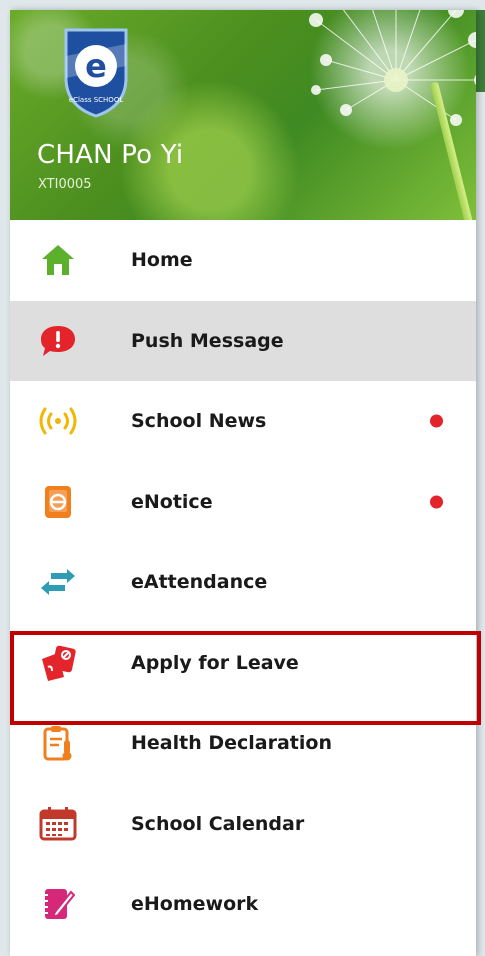 Image resolution: width=485 pixels, height=956 pixels. What do you see at coordinates (172, 501) in the screenshot?
I see `menu-item-label: eNotice` at bounding box center [172, 501].